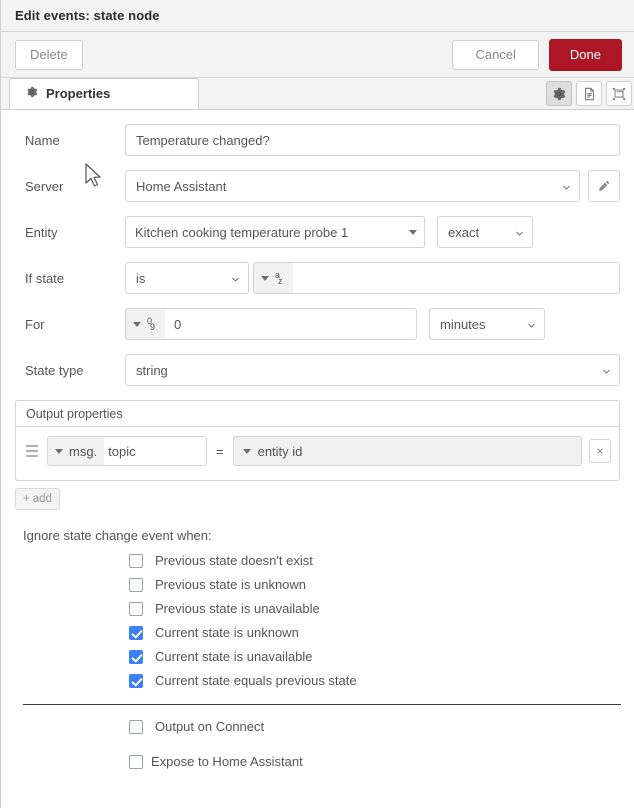  I want to click on section-divider, so click(322, 704).